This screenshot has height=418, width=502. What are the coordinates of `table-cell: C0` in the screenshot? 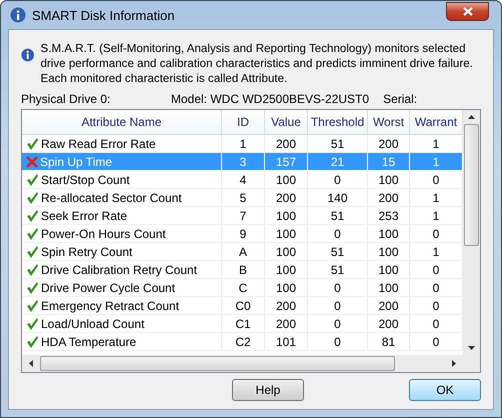 It's located at (243, 305).